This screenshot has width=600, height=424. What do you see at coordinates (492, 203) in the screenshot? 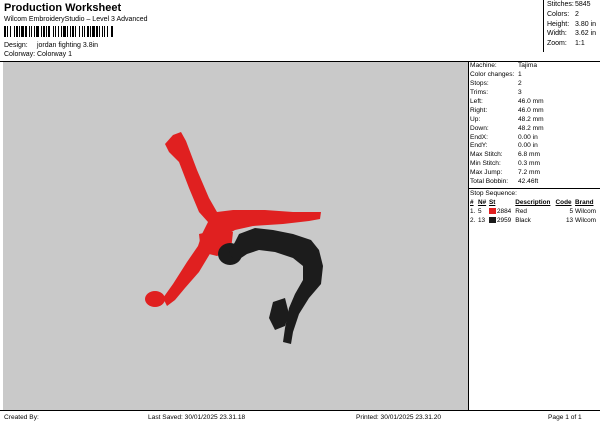
I see `column-header: St` at bounding box center [492, 203].